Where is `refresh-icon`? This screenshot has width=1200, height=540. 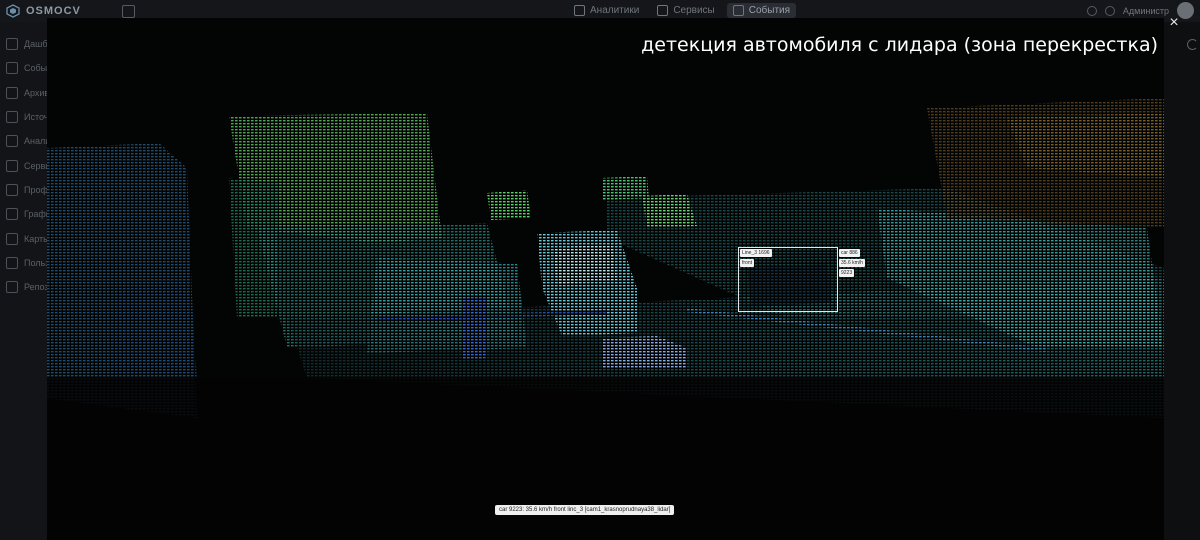
refresh-icon is located at coordinates (1192, 44).